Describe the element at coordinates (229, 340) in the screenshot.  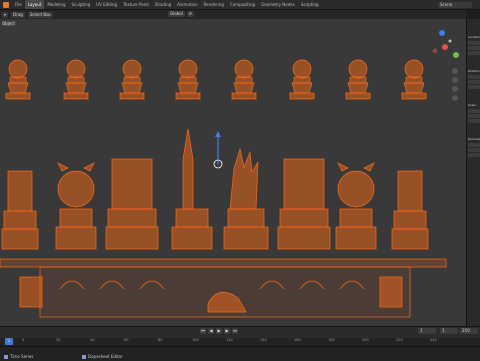
I see `tick-label: 120` at that location.